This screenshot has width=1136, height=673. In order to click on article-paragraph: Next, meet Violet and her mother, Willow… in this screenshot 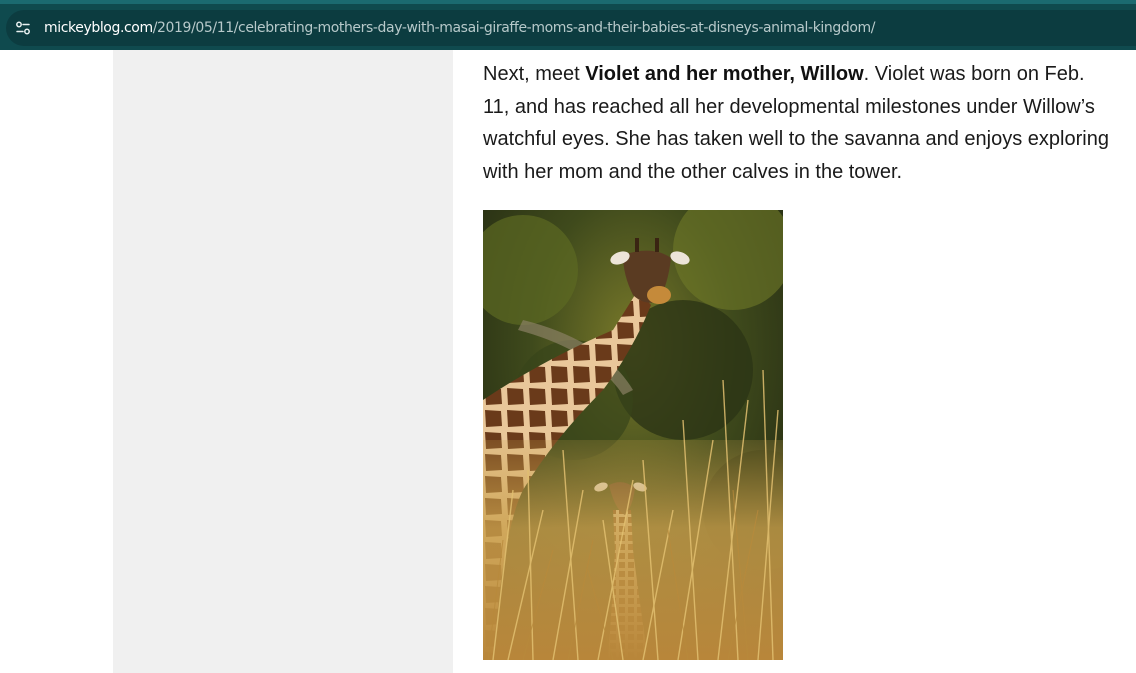, I will do `click(798, 123)`.